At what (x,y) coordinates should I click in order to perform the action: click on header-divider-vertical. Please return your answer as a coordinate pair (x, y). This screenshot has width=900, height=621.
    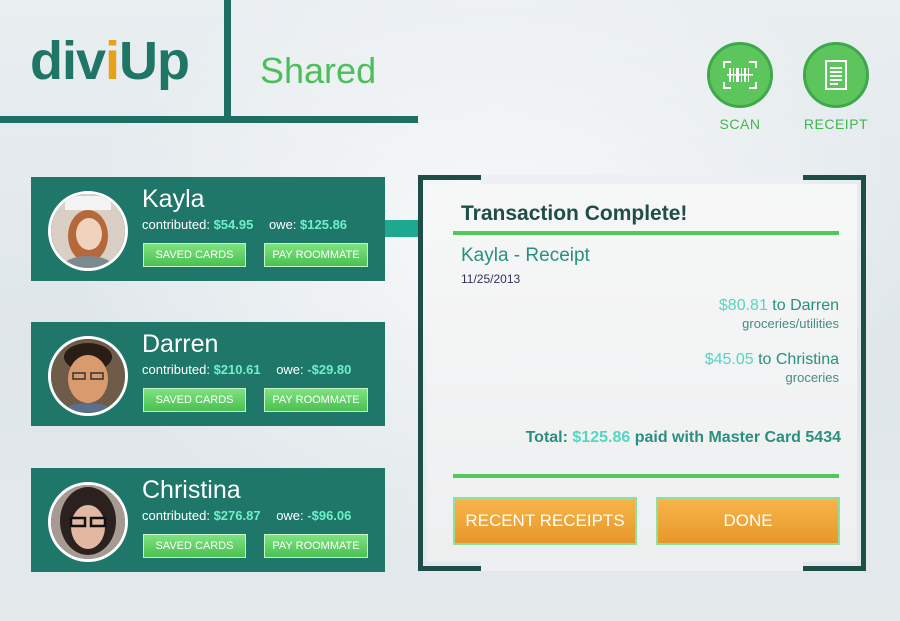
    Looking at the image, I should click on (227, 60).